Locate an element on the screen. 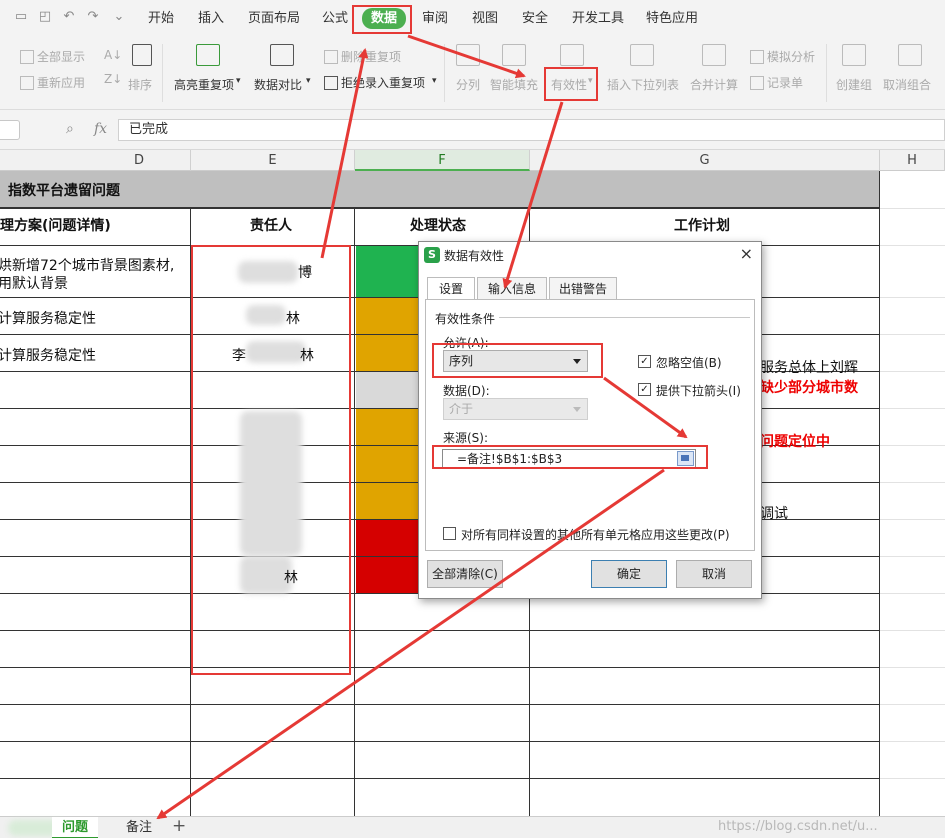 This screenshot has width=945, height=838. column-h-cells is located at coordinates (912, 493).